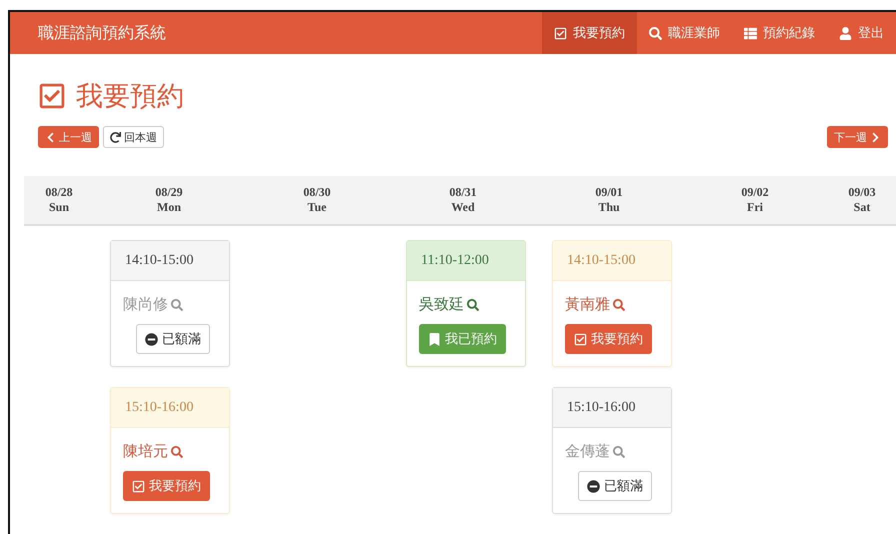 The height and width of the screenshot is (534, 896). I want to click on bookmark-icon, so click(434, 339).